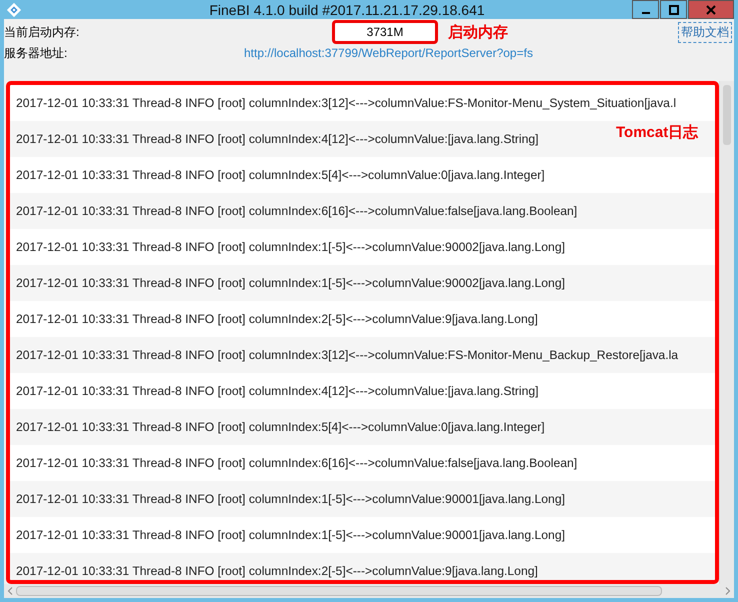  What do you see at coordinates (346, 103) in the screenshot?
I see `log-line: 2017-12-01 10:33:31 Thread-8 INFO [root] columnIndex:3[12]<--->columnValue:FS-Monitor-Menu_System_Situation[java.l` at bounding box center [346, 103].